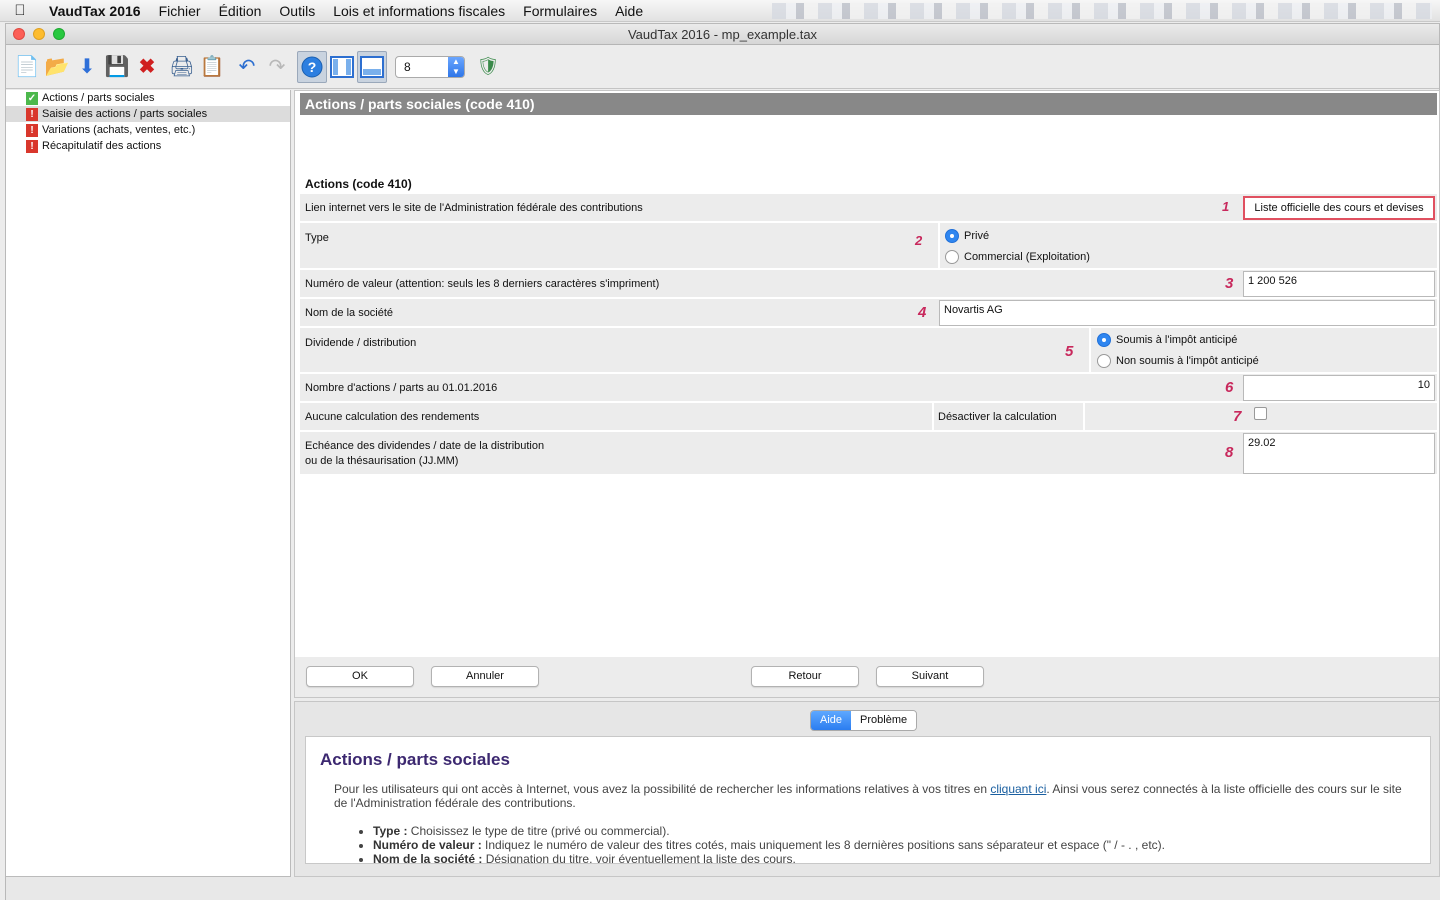 The height and width of the screenshot is (900, 1440). What do you see at coordinates (1229, 452) in the screenshot?
I see `field-number-8: 8` at bounding box center [1229, 452].